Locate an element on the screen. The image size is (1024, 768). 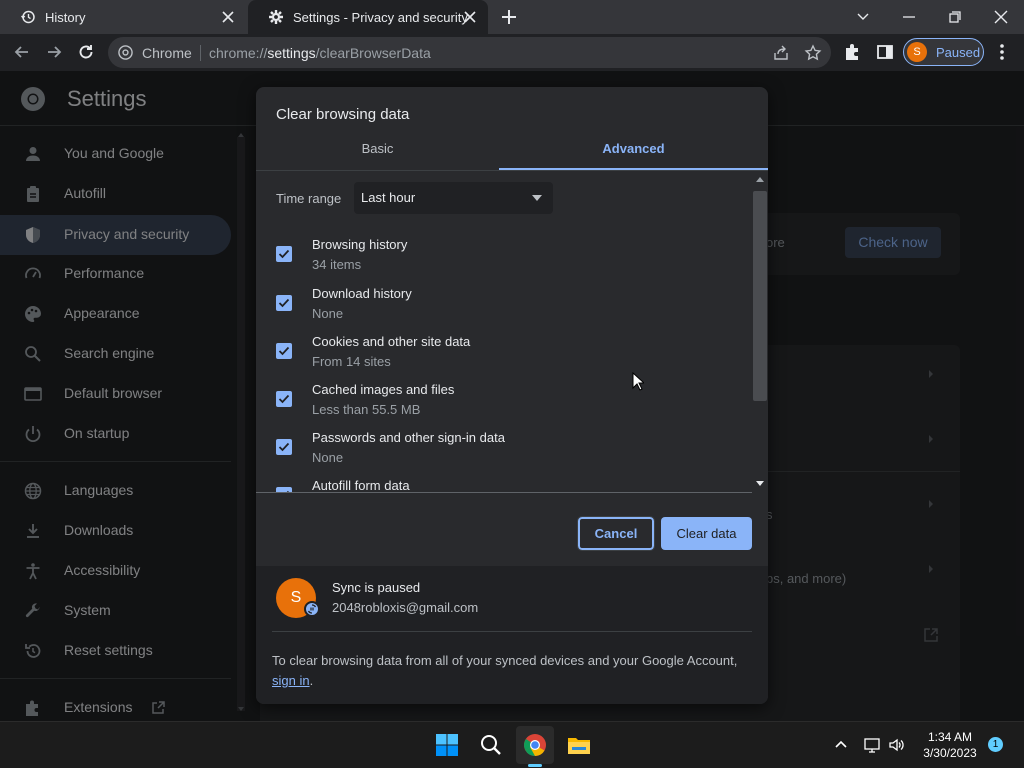
sync-paused-icon is located at coordinates (312, 609).